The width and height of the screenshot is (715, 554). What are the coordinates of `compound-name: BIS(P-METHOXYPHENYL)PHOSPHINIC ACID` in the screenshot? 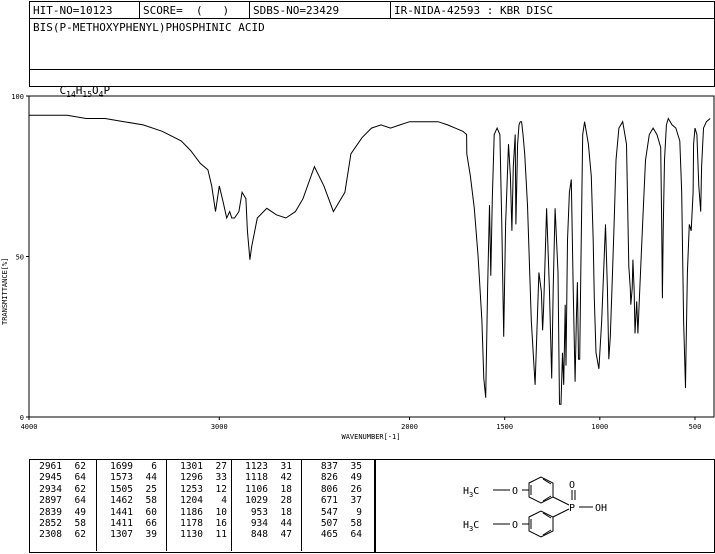 It's located at (149, 27).